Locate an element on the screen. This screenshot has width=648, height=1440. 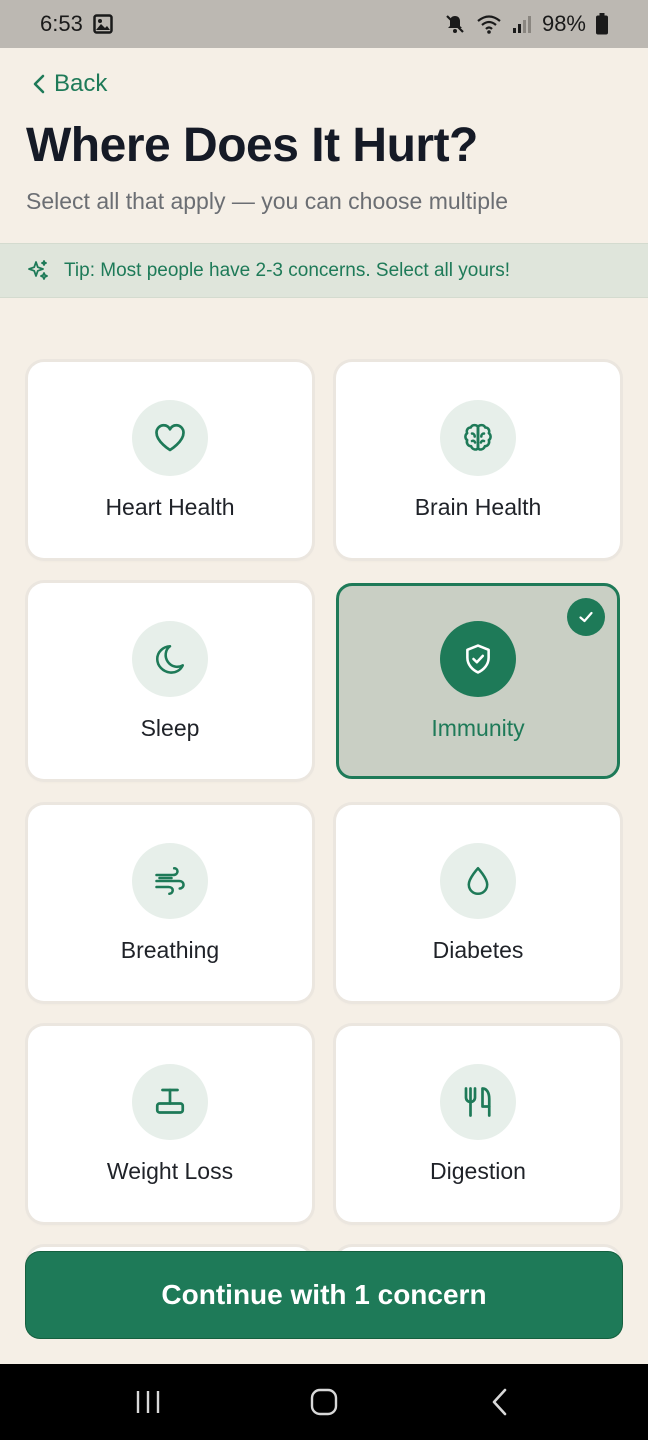
concern-card-breathing: Breathing is located at coordinates (170, 903).